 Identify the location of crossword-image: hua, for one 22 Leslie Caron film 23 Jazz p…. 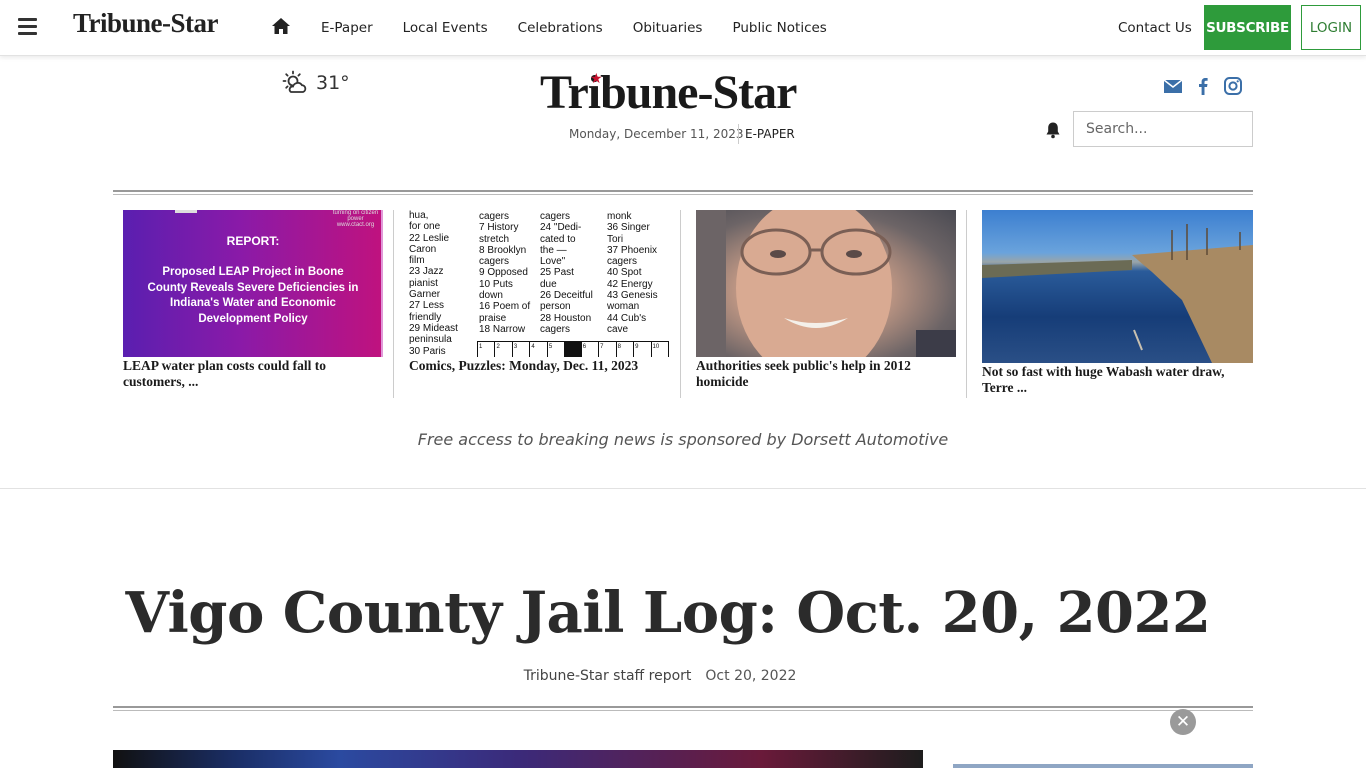
(539, 283).